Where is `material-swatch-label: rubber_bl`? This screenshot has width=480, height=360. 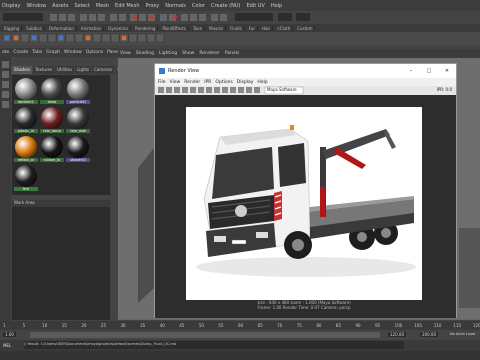
material-swatch-label: rubber_bl is located at coordinates (52, 160).